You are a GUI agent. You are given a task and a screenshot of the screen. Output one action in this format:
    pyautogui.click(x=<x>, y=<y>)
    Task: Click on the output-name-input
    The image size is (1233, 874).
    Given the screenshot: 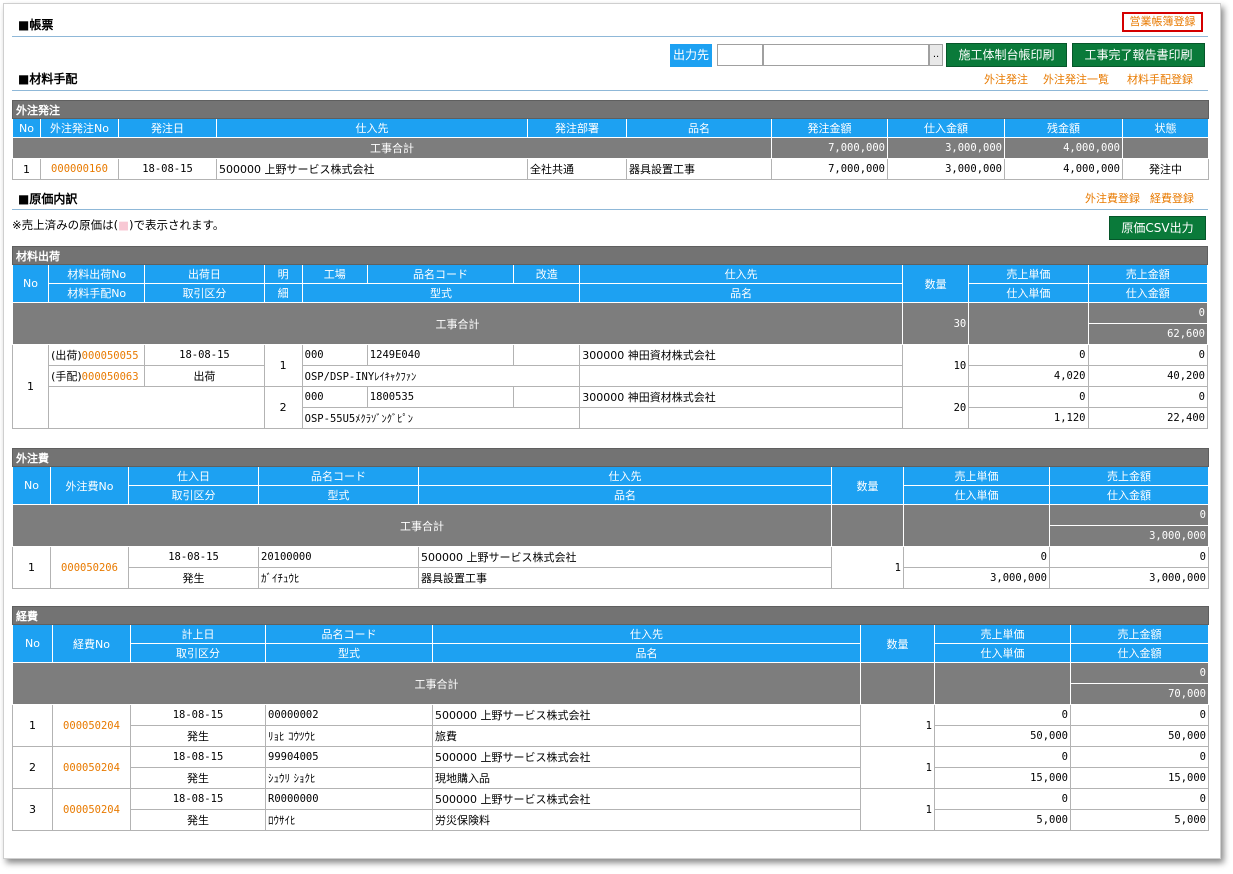 What is the action you would take?
    pyautogui.click(x=846, y=55)
    